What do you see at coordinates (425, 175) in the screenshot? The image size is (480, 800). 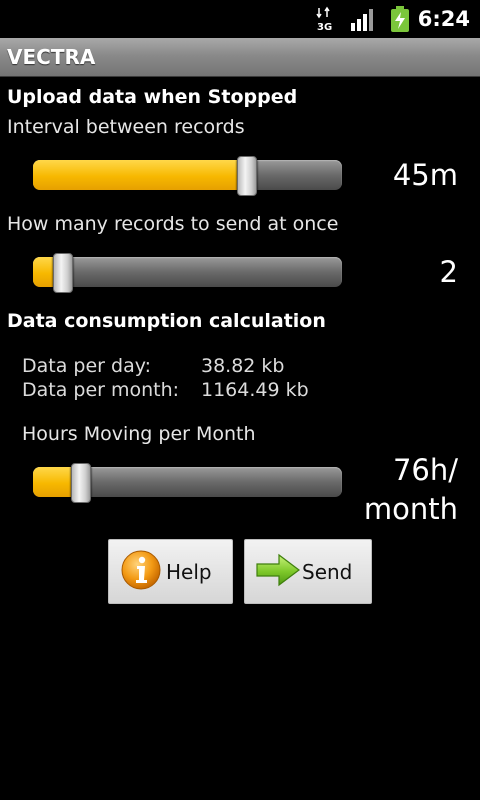 I see `interval-value: 45m` at bounding box center [425, 175].